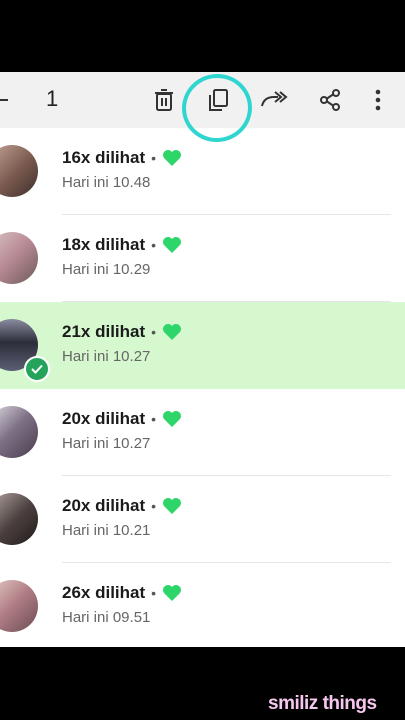 The image size is (405, 720). Describe the element at coordinates (5, 100) in the screenshot. I see `back-arrow-icon` at that location.